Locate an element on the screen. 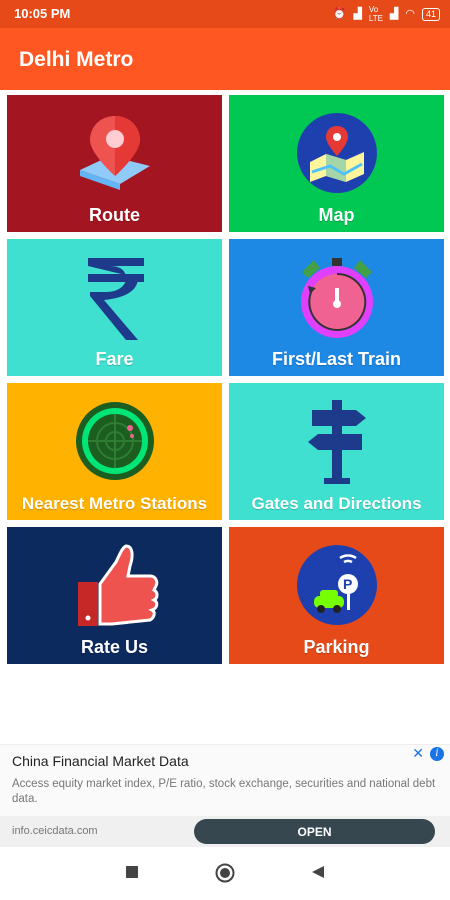 Image resolution: width=450 pixels, height=900 pixels. status-icons: ⏰ ▟ Vo LTE ▟ ◠ 41 is located at coordinates (386, 14).